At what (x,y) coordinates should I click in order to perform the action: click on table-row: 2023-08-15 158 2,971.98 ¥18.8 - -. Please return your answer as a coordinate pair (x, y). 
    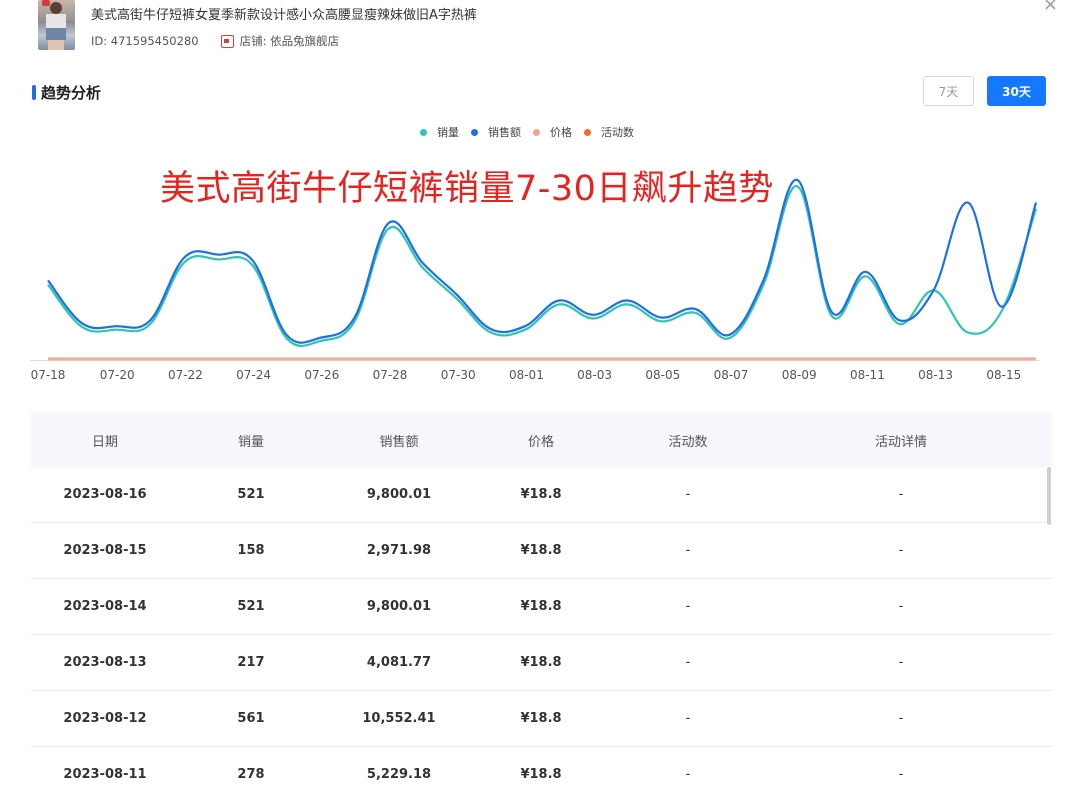
    Looking at the image, I should click on (541, 551).